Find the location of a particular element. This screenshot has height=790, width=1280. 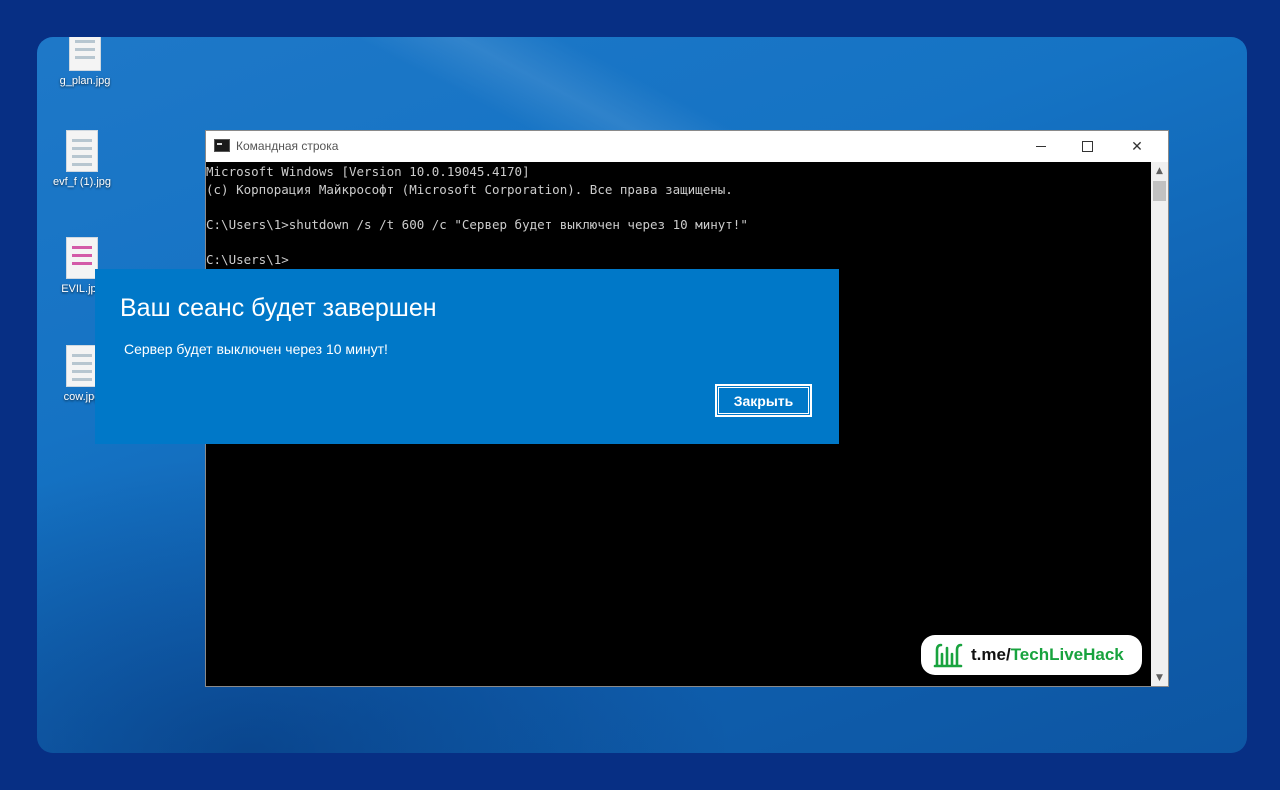

close-icon: ✕ is located at coordinates (1137, 146).